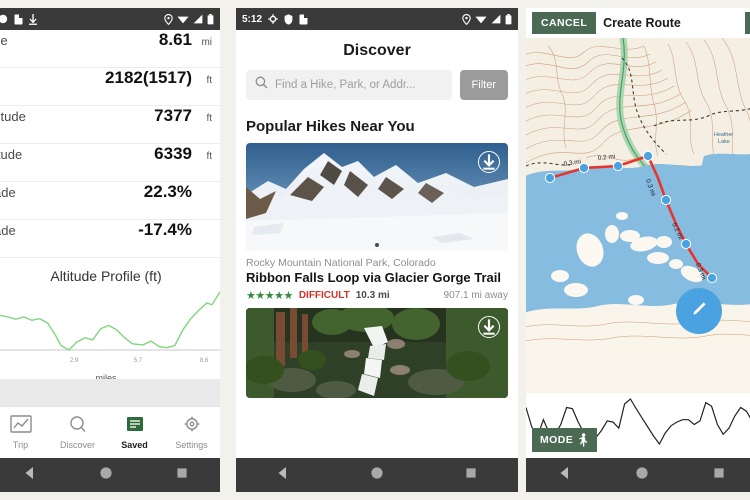 Image resolution: width=750 pixels, height=500 pixels. Describe the element at coordinates (288, 19) in the screenshot. I see `shield-icon` at that location.